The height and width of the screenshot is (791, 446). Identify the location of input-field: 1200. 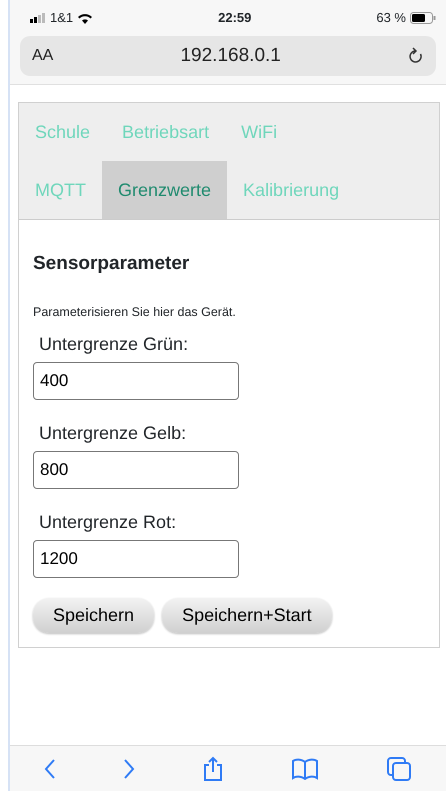
(136, 559).